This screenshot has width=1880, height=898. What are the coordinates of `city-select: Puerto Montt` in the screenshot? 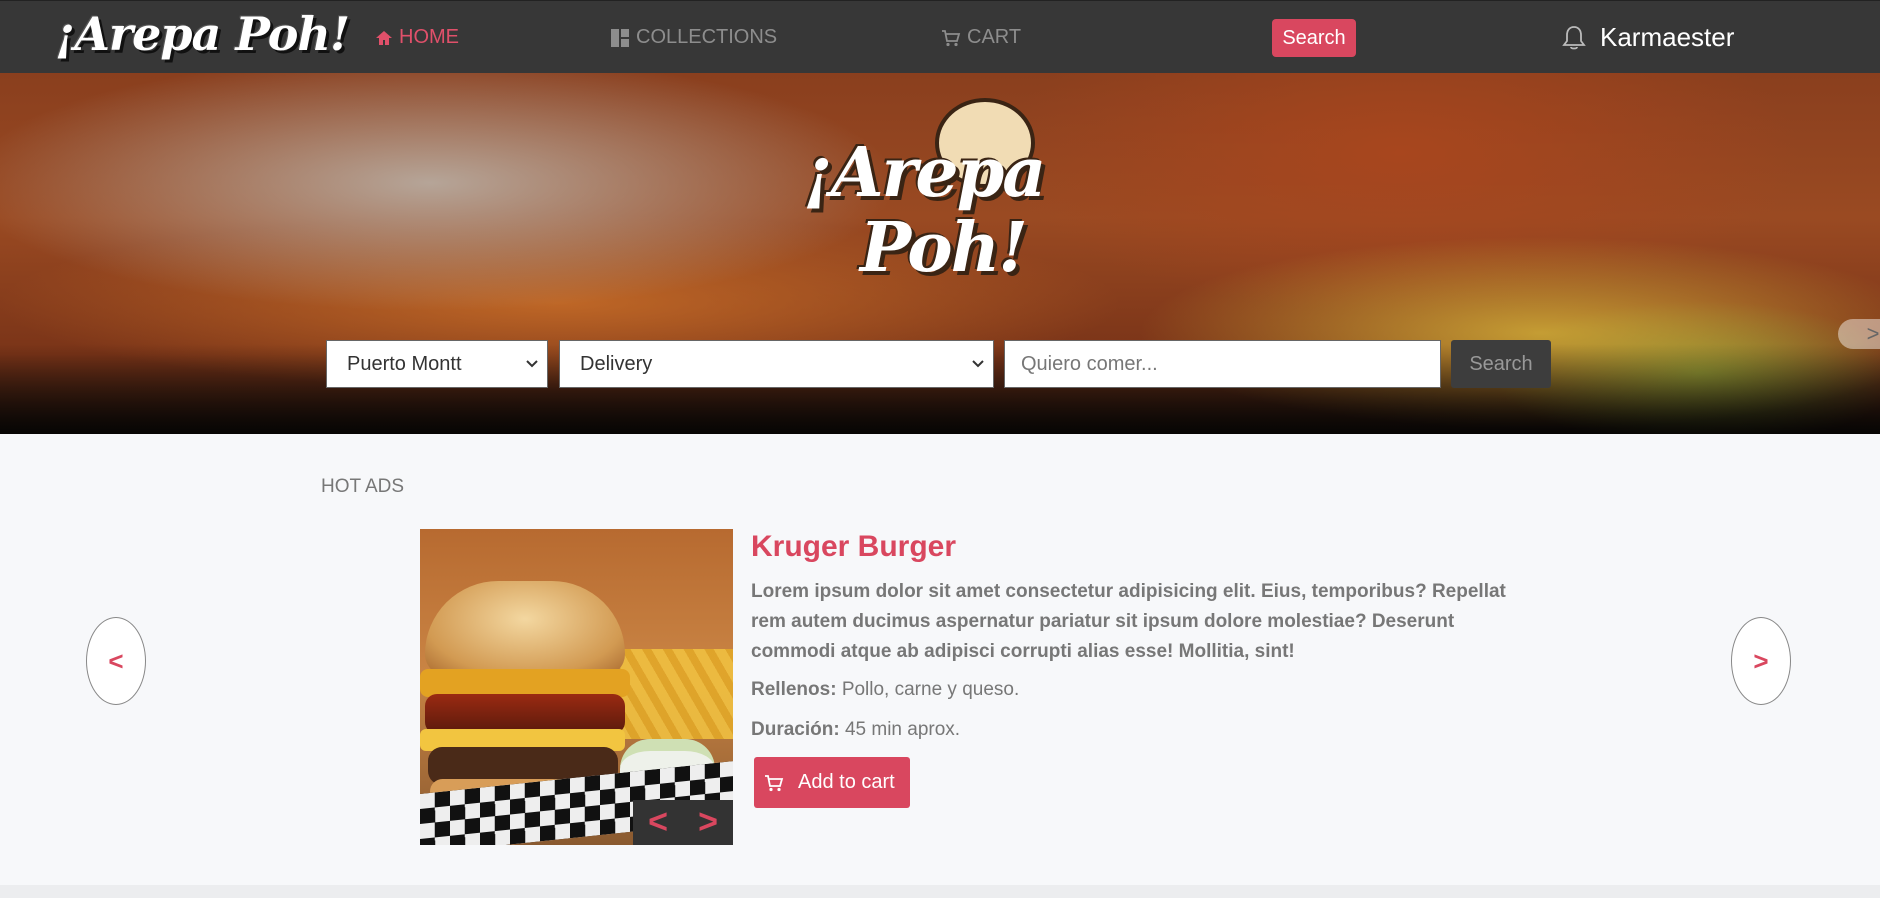 It's located at (437, 364).